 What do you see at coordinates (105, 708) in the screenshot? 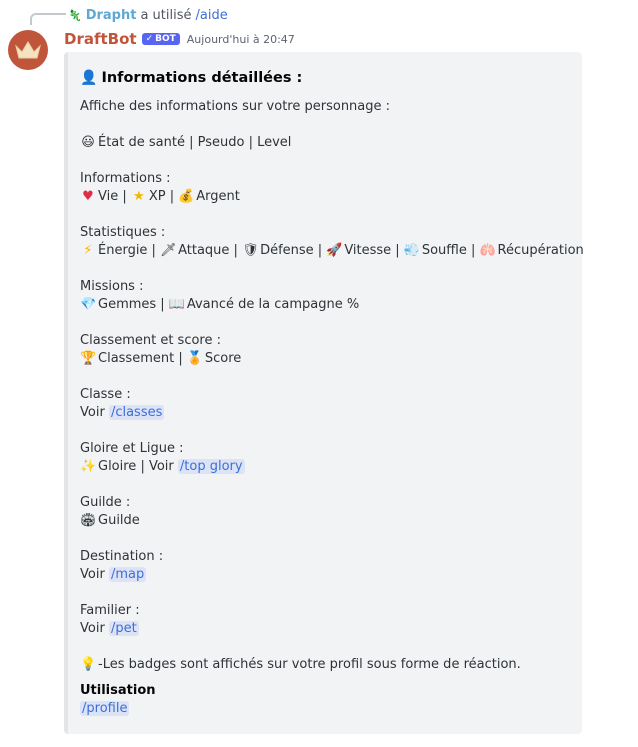
I see `profile-command-link: /profile` at bounding box center [105, 708].